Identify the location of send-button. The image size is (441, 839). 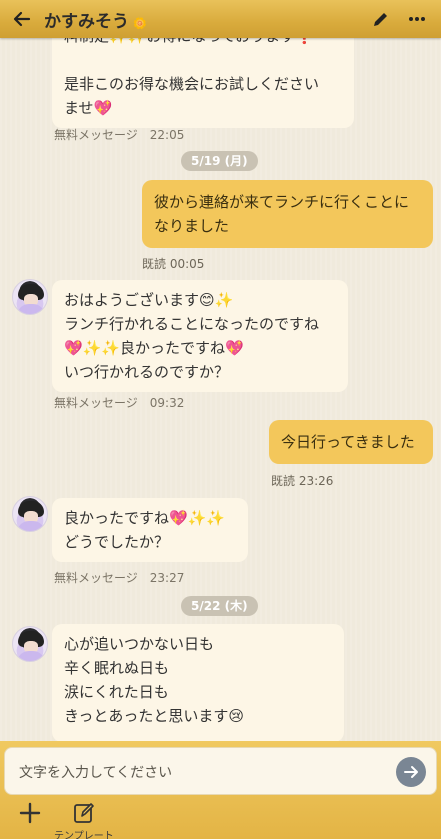
(411, 772).